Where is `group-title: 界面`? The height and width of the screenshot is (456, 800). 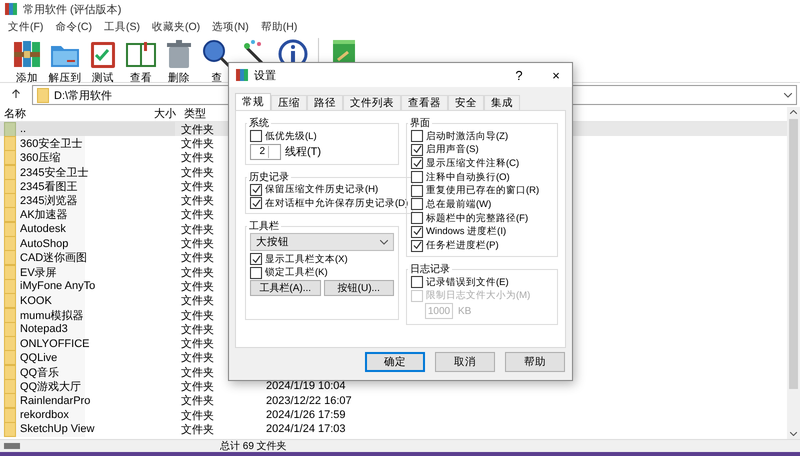 group-title: 界面 is located at coordinates (420, 123).